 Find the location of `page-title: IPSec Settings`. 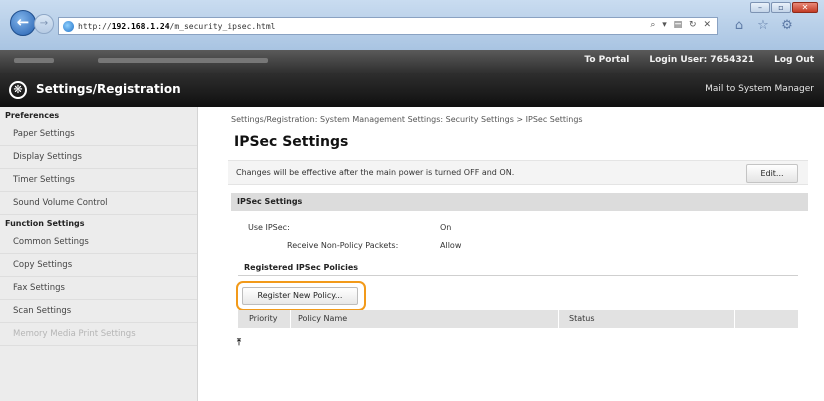

page-title: IPSec Settings is located at coordinates (291, 142).